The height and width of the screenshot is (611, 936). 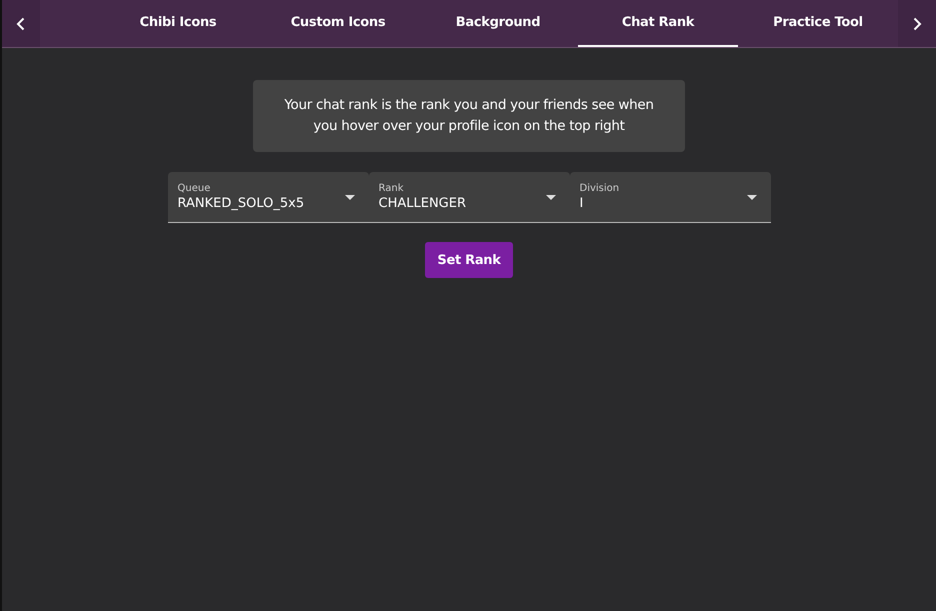 What do you see at coordinates (498, 23) in the screenshot?
I see `tab: Background` at bounding box center [498, 23].